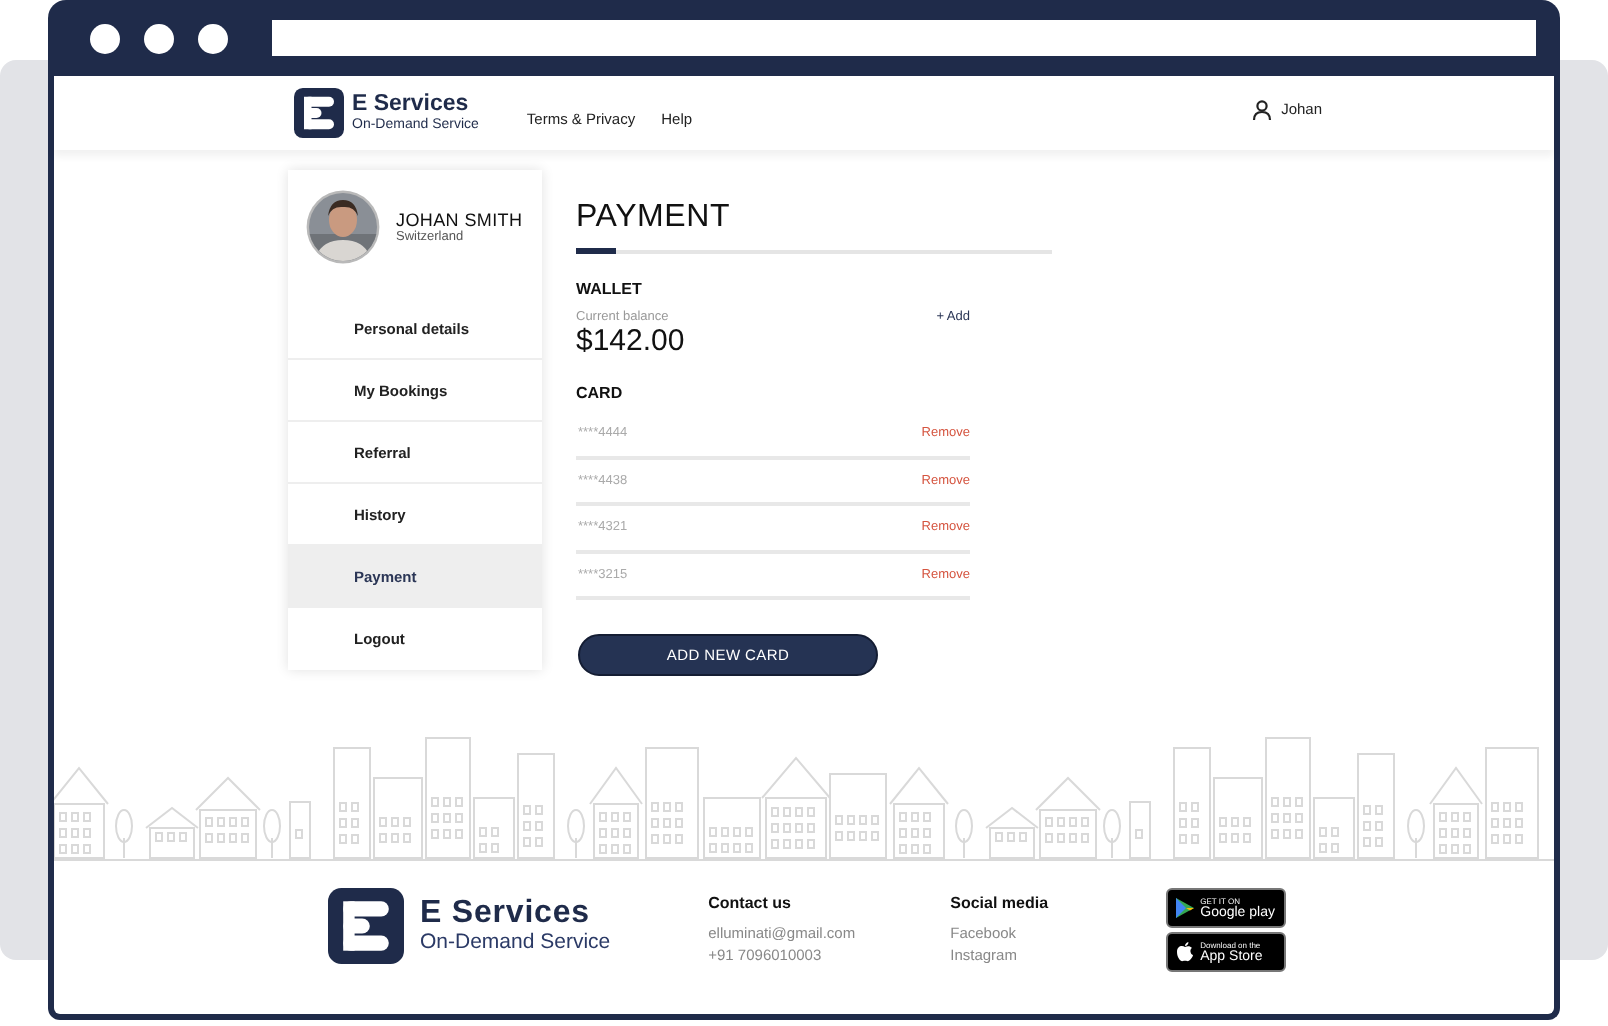 Image resolution: width=1608 pixels, height=1026 pixels. What do you see at coordinates (600, 394) in the screenshot?
I see `section-heading: CARD` at bounding box center [600, 394].